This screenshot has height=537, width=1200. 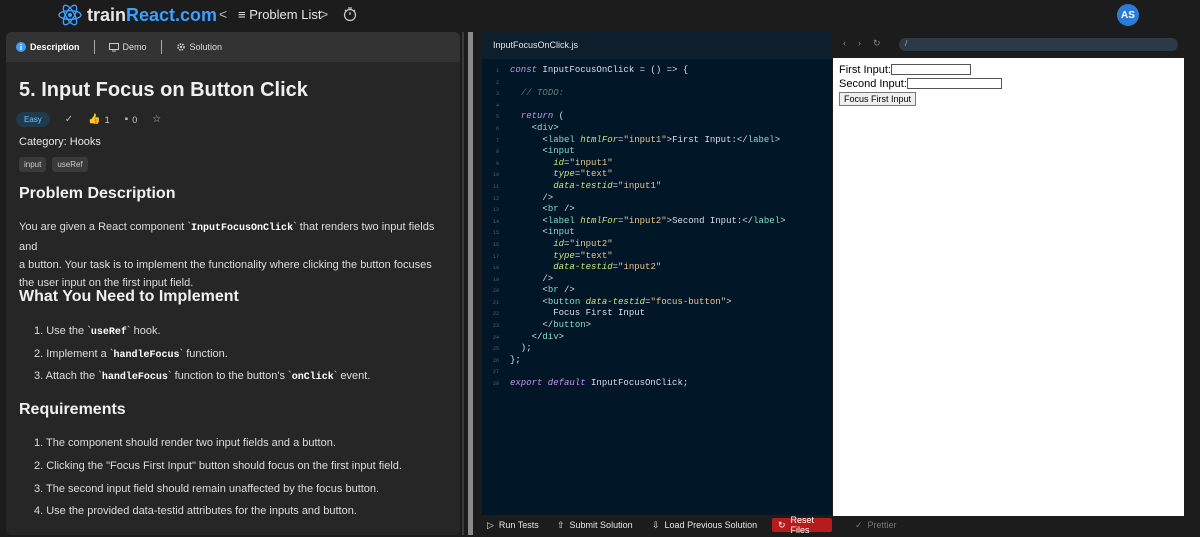 I want to click on code-line: 22 Focus First Input, so click(x=657, y=314).